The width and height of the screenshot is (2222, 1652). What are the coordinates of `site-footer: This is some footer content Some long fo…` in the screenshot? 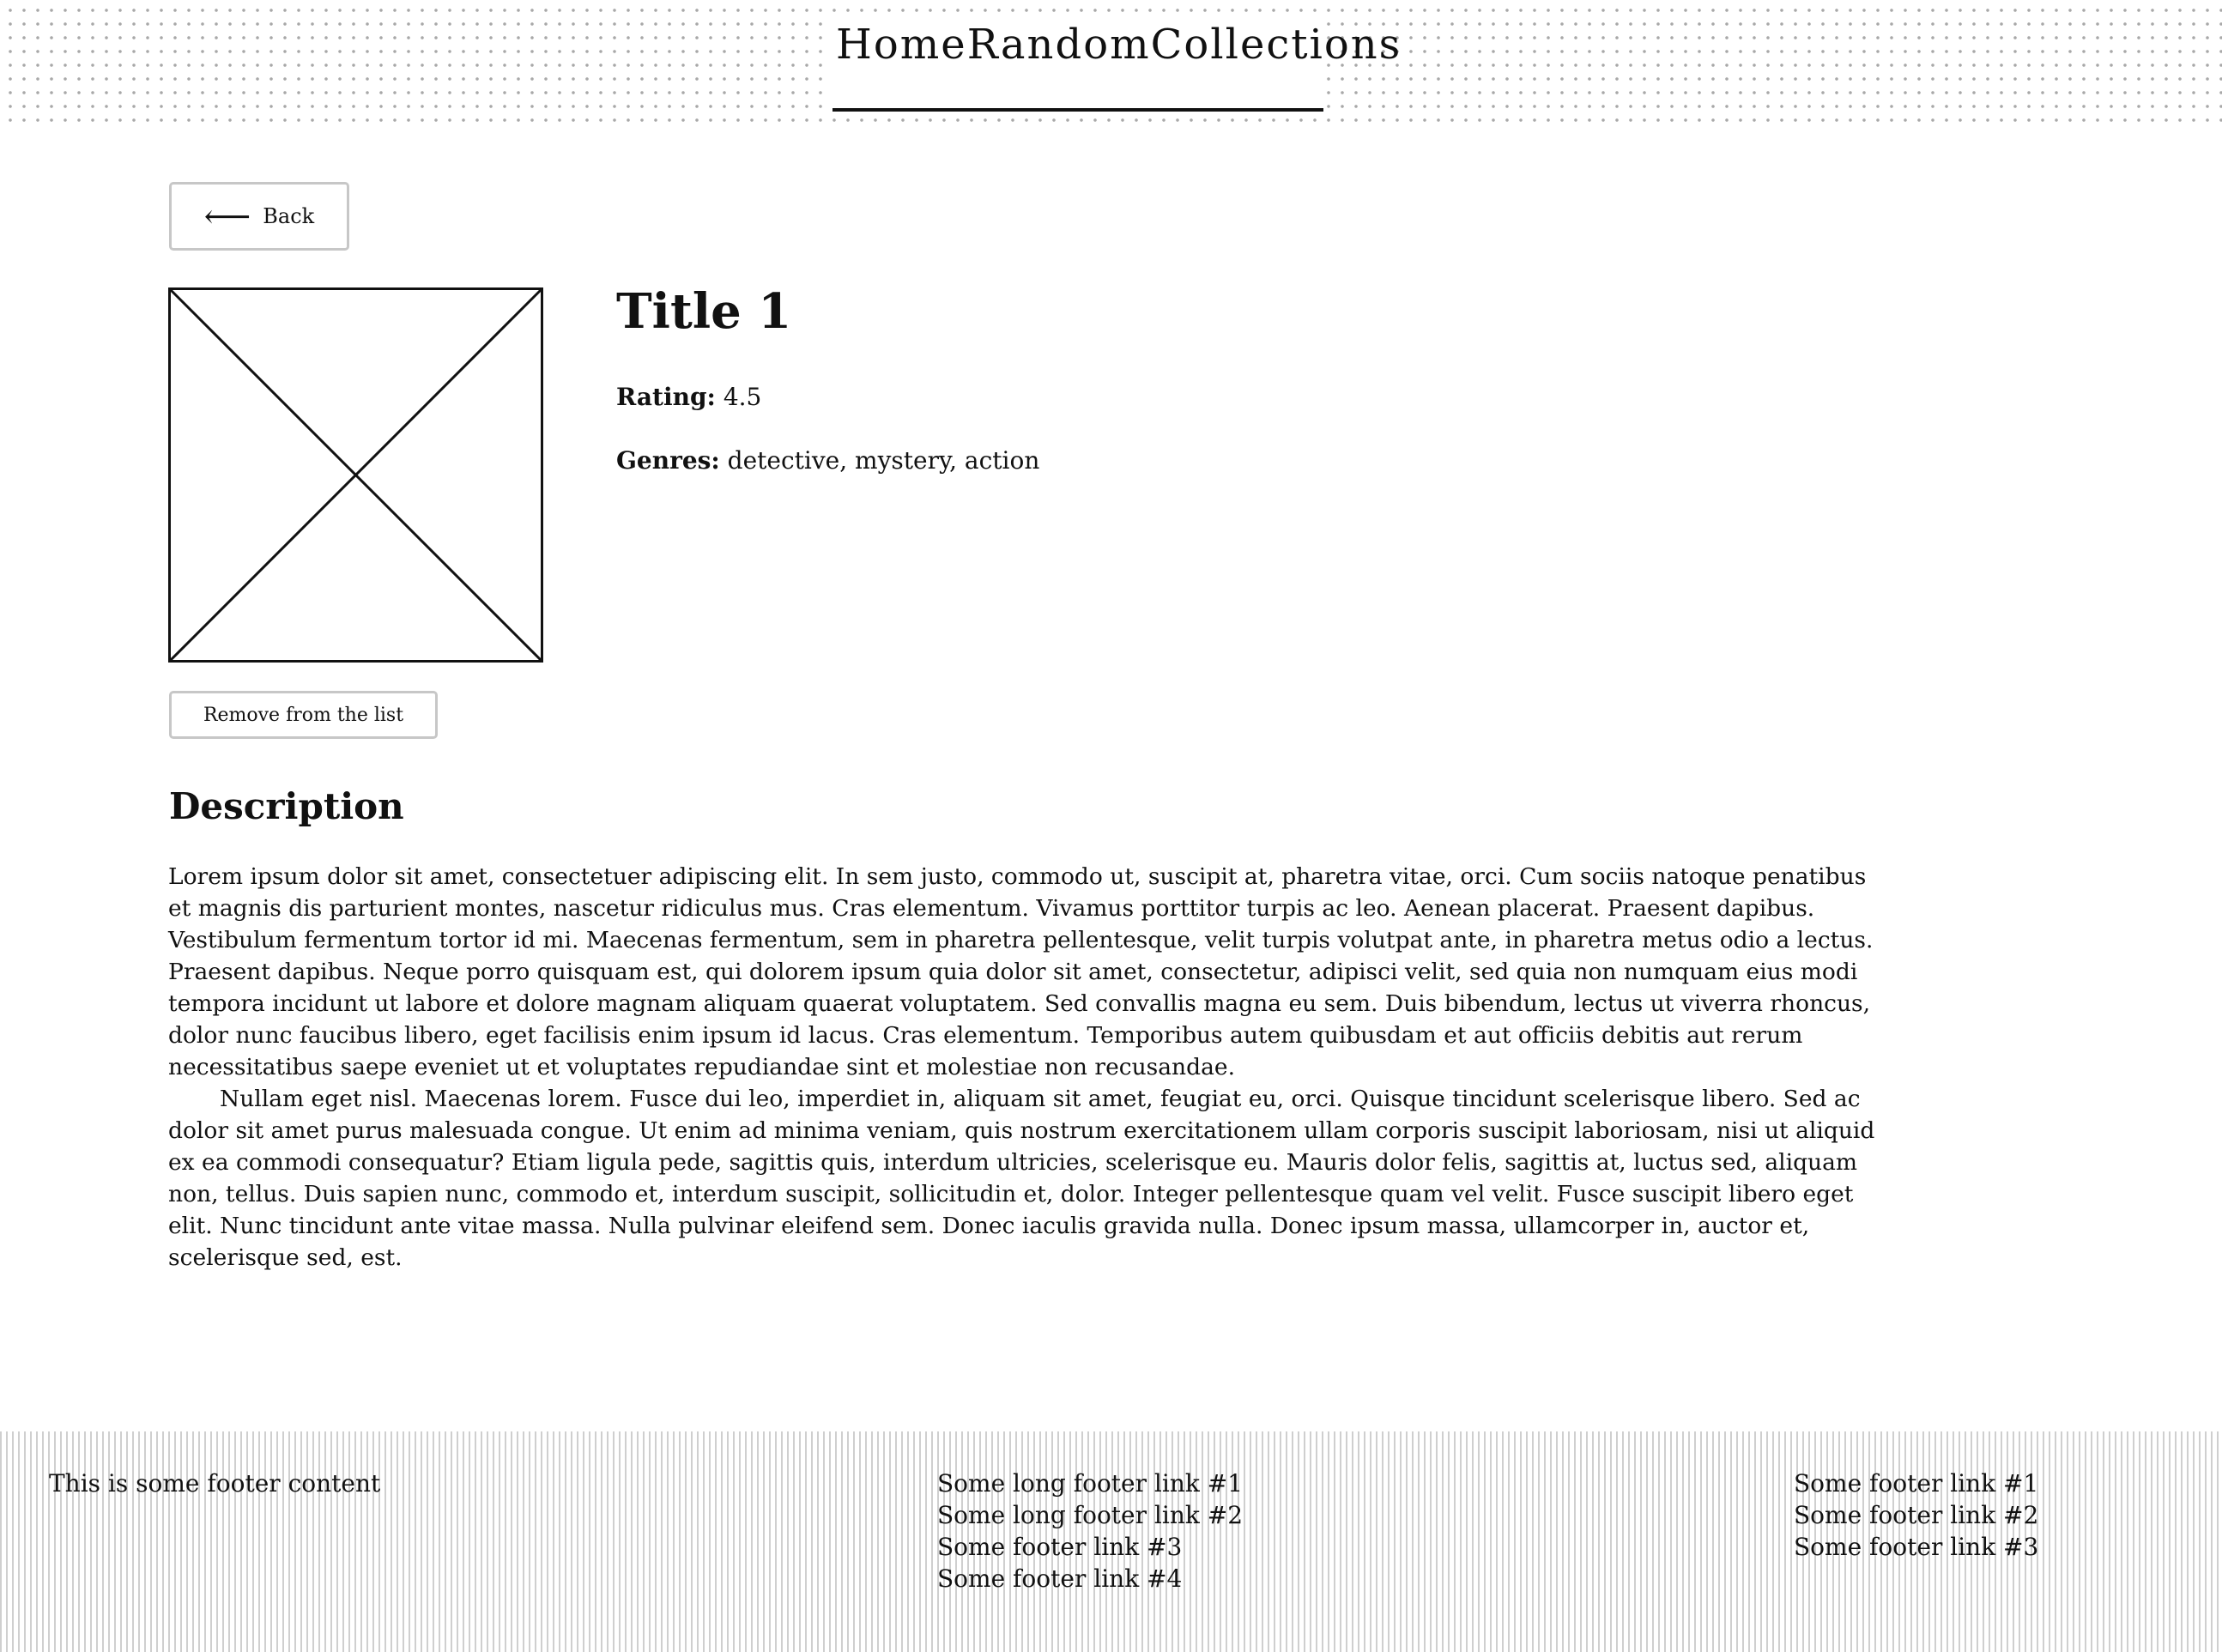 It's located at (1111, 1541).